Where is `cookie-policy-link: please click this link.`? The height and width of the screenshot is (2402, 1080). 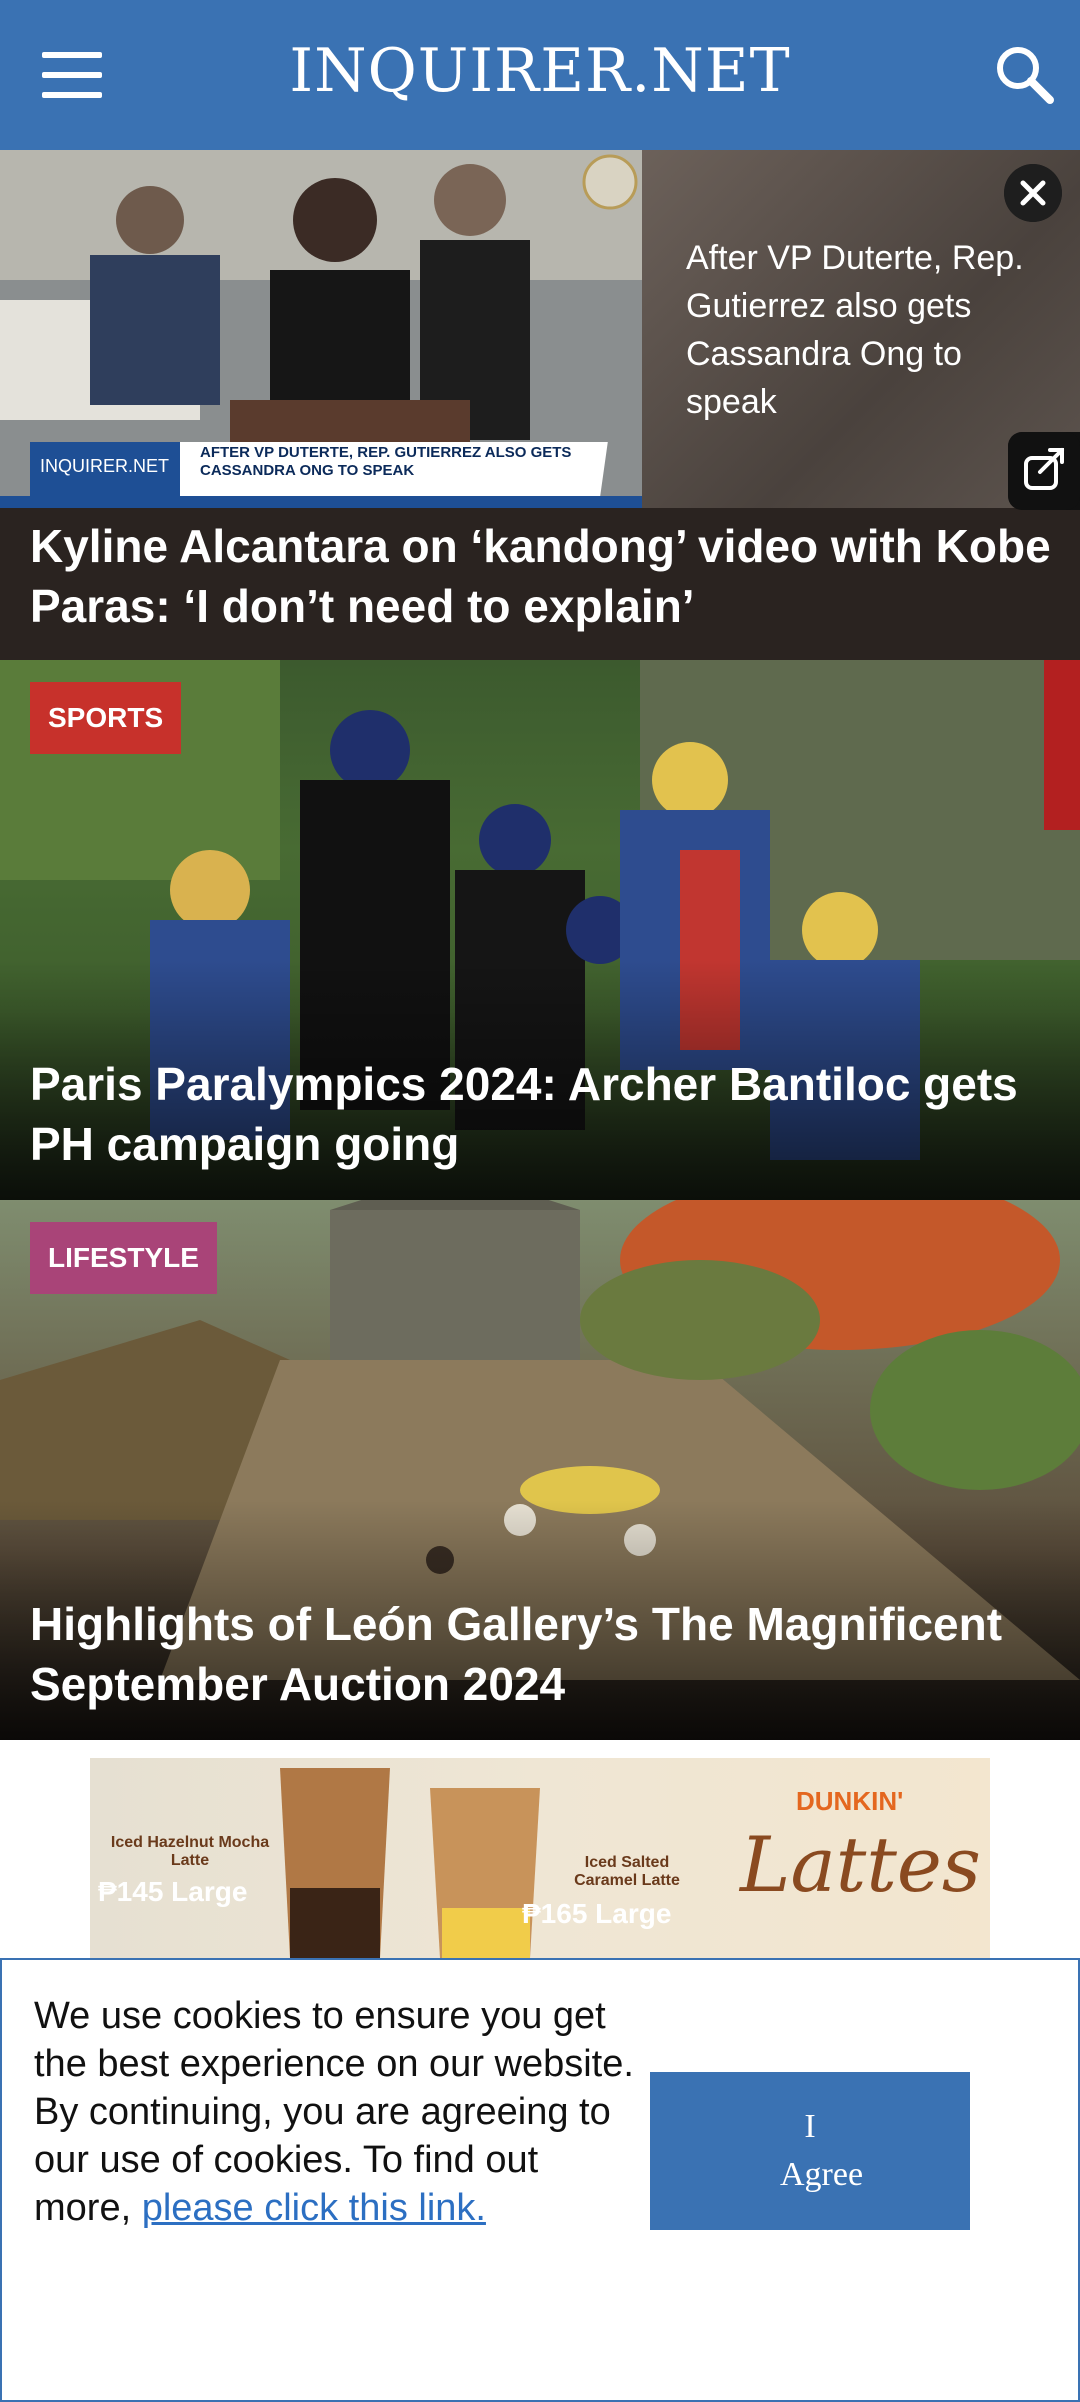
cookie-policy-link: please click this link. is located at coordinates (314, 2208).